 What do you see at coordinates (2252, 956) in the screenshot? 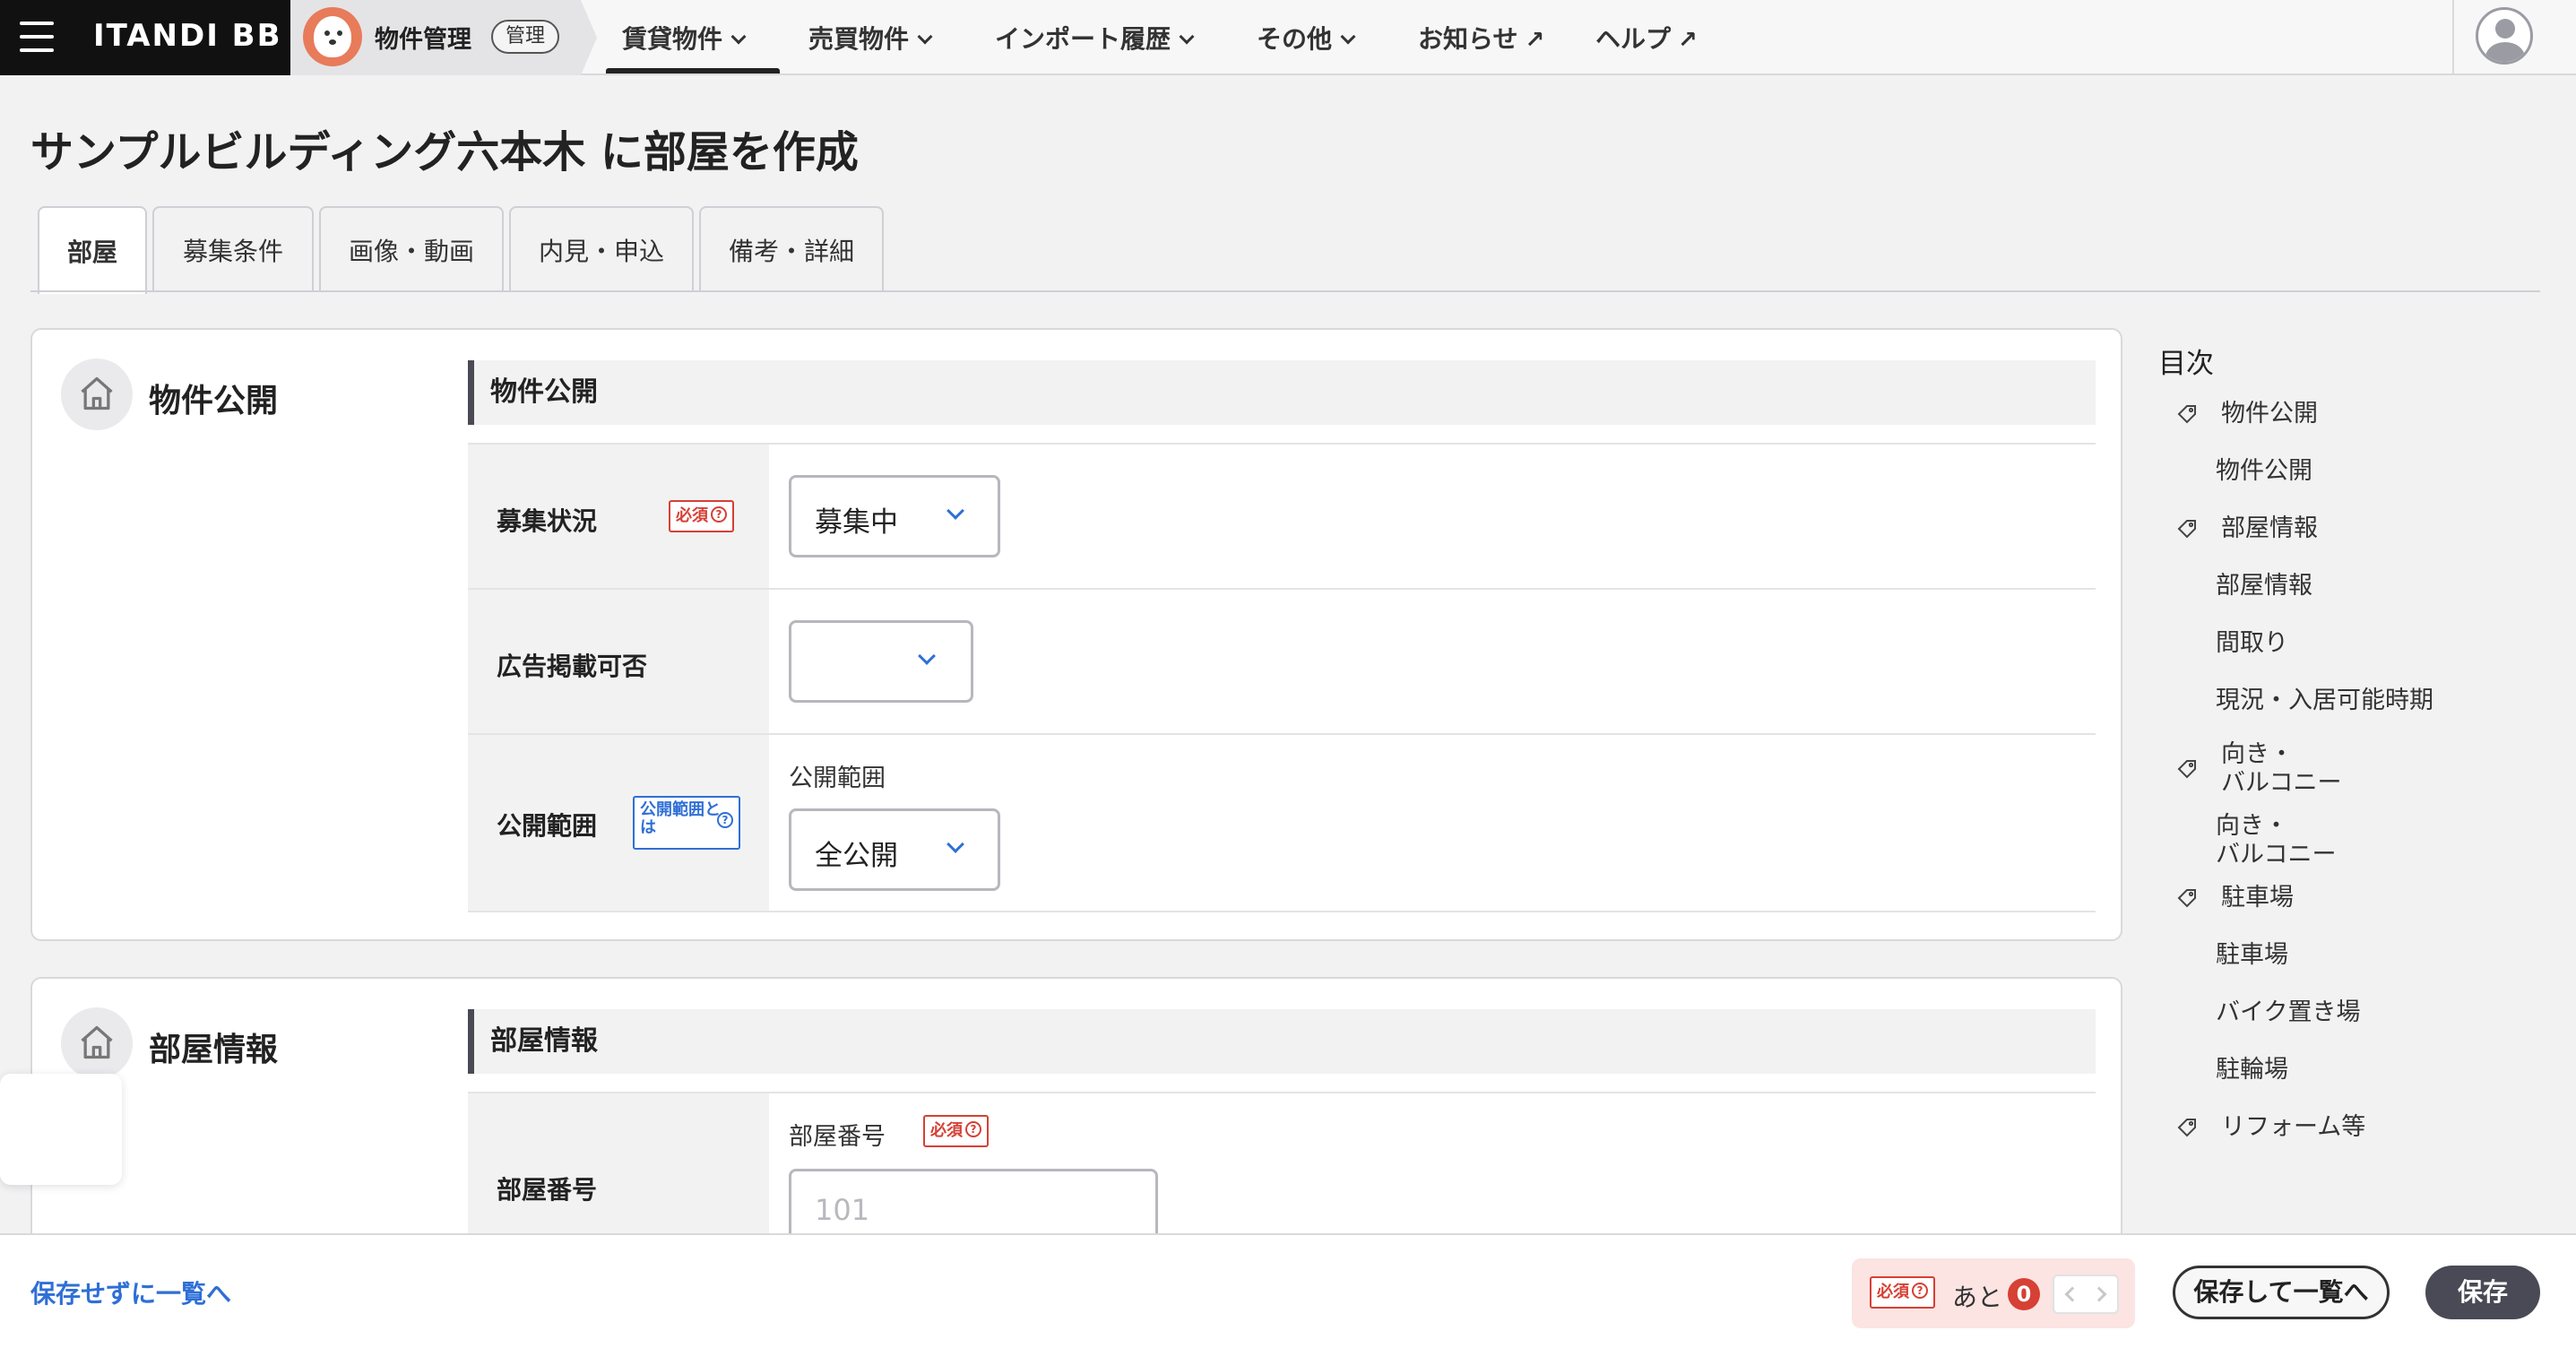
I see `toc-subitem-parking: 駐車場` at bounding box center [2252, 956].